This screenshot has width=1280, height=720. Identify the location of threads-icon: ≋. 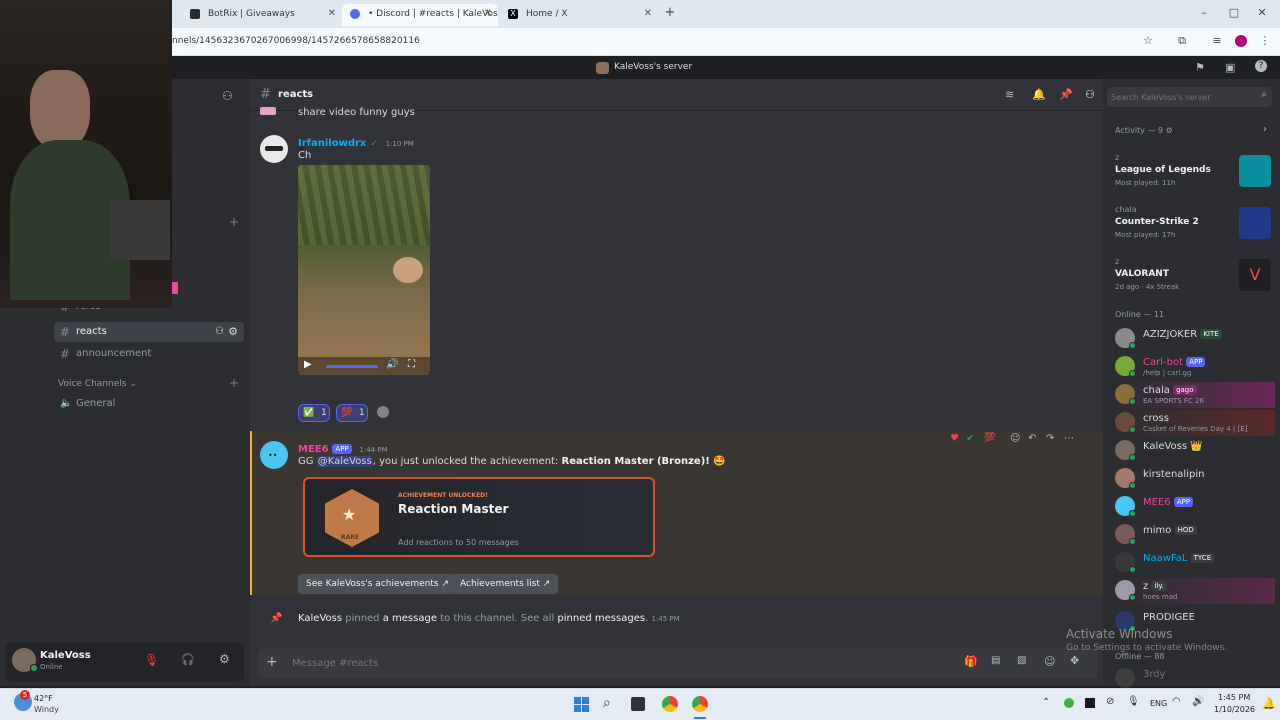
(1009, 94).